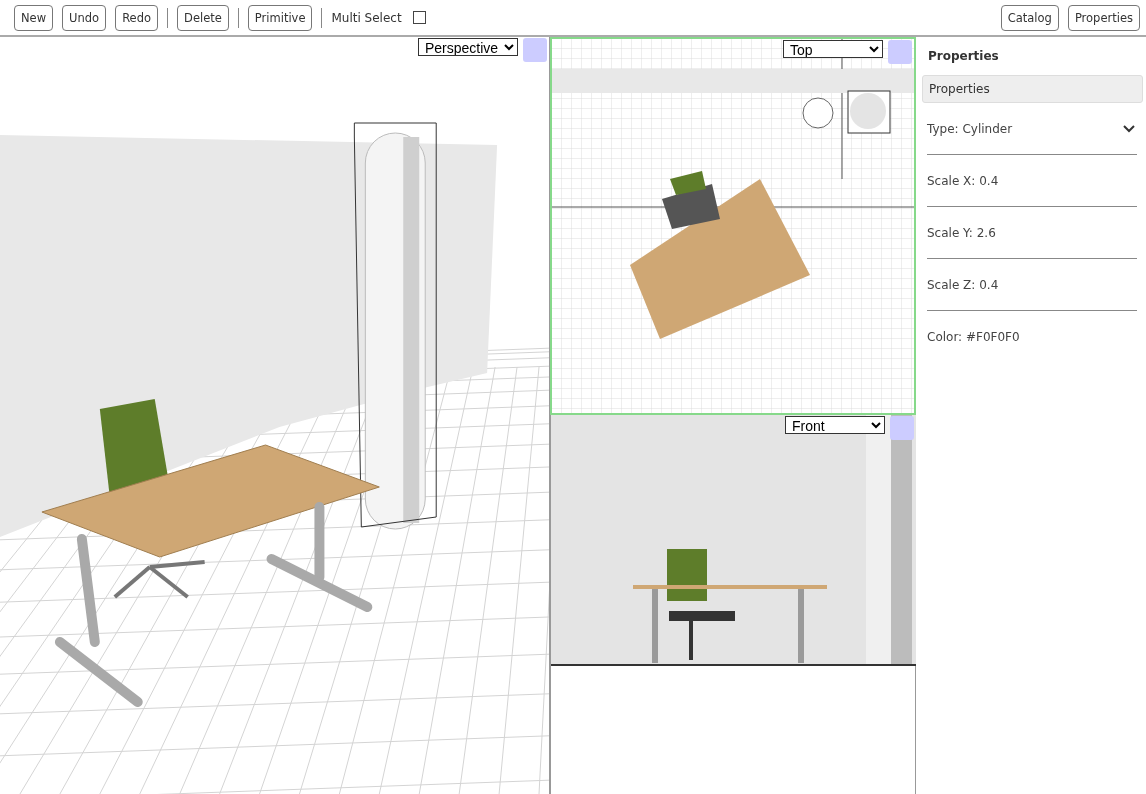 This screenshot has height=794, width=1146. Describe the element at coordinates (1103, 17) in the screenshot. I see `toolbar-button: Properties` at that location.